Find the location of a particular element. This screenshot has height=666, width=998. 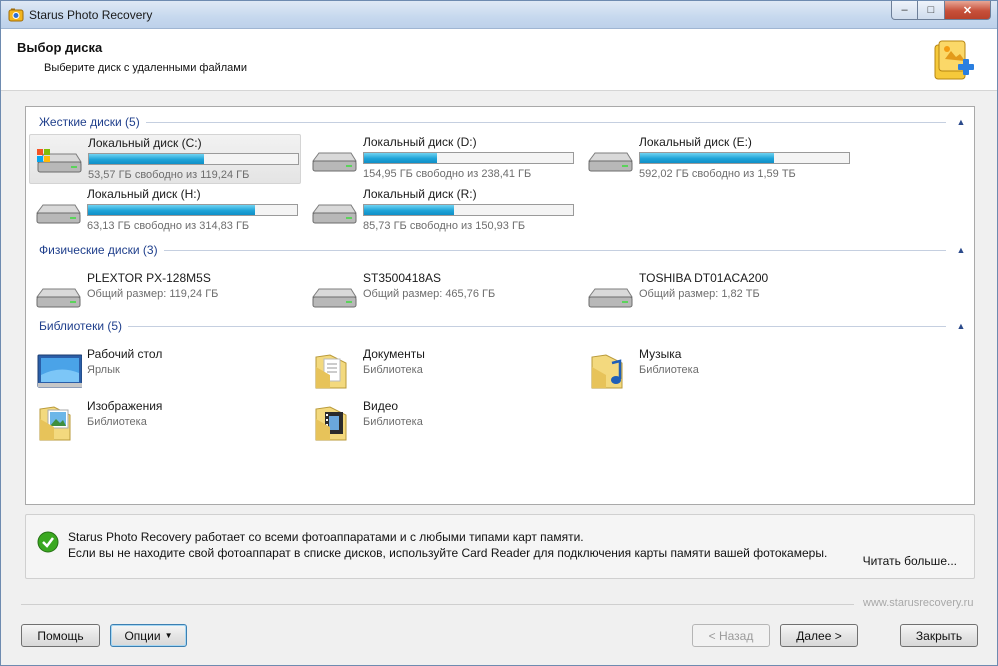

page-title: Выбор диска is located at coordinates (60, 47).